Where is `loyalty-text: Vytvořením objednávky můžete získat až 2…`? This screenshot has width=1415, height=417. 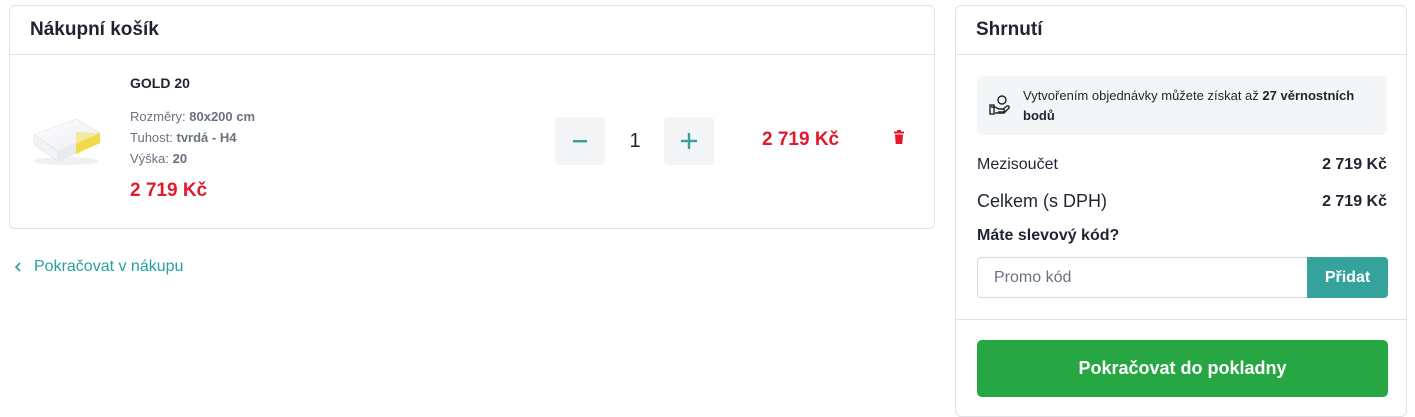 loyalty-text: Vytvořením objednávky můžete získat až 2… is located at coordinates (1189, 105).